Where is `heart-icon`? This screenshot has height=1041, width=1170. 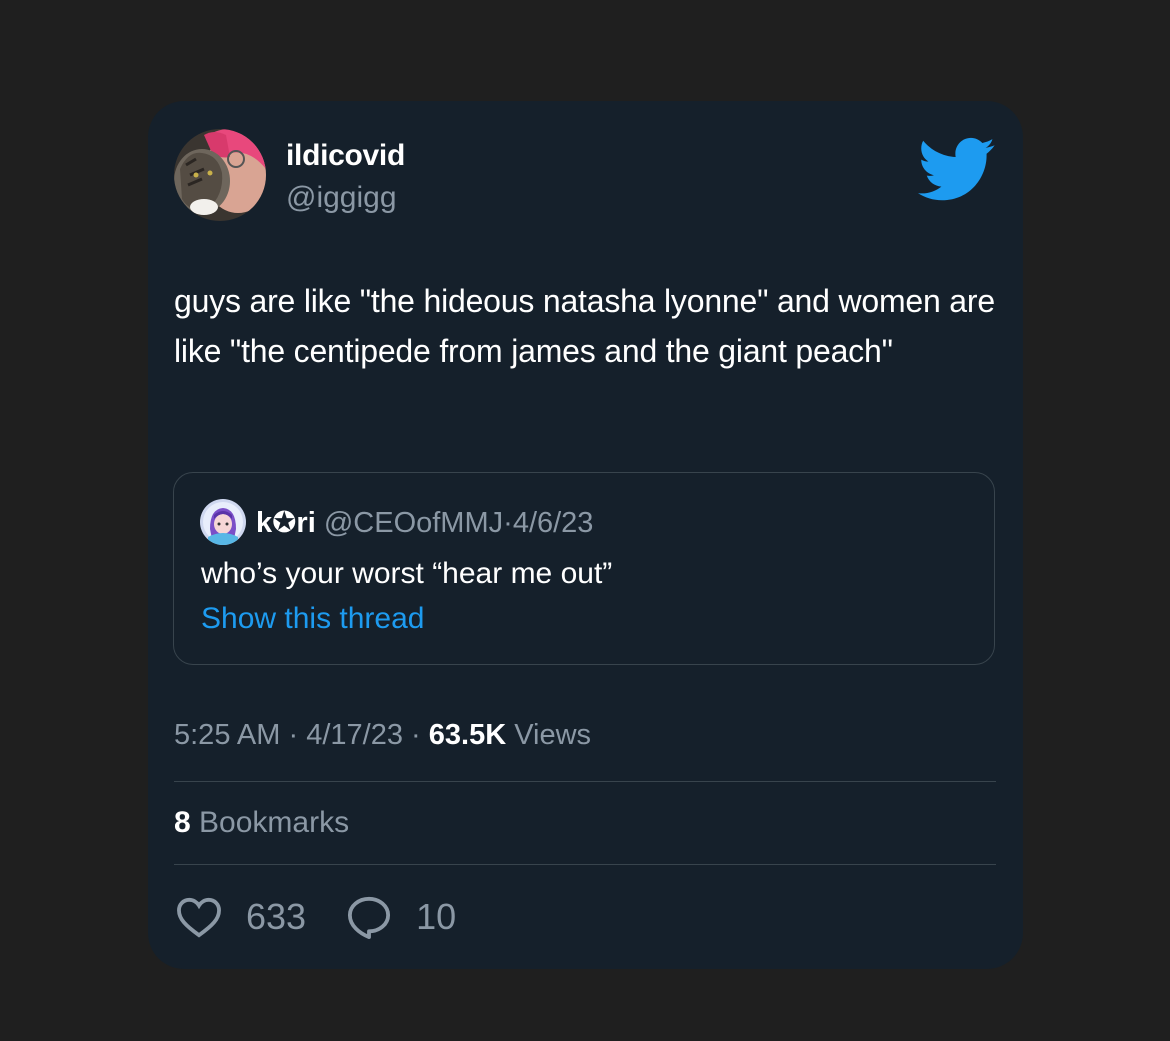
heart-icon is located at coordinates (199, 917).